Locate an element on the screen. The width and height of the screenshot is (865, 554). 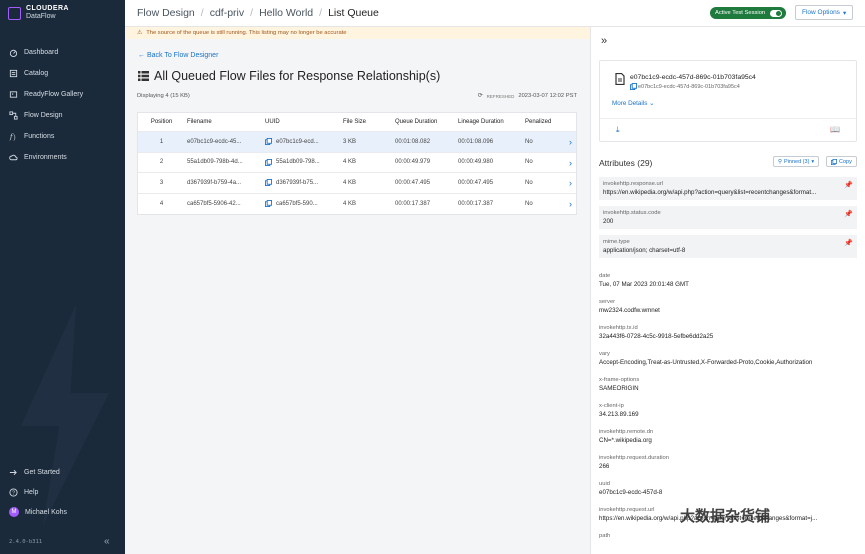
sidebar-item-user: M Michael Kohs is located at coordinates (62, 512).